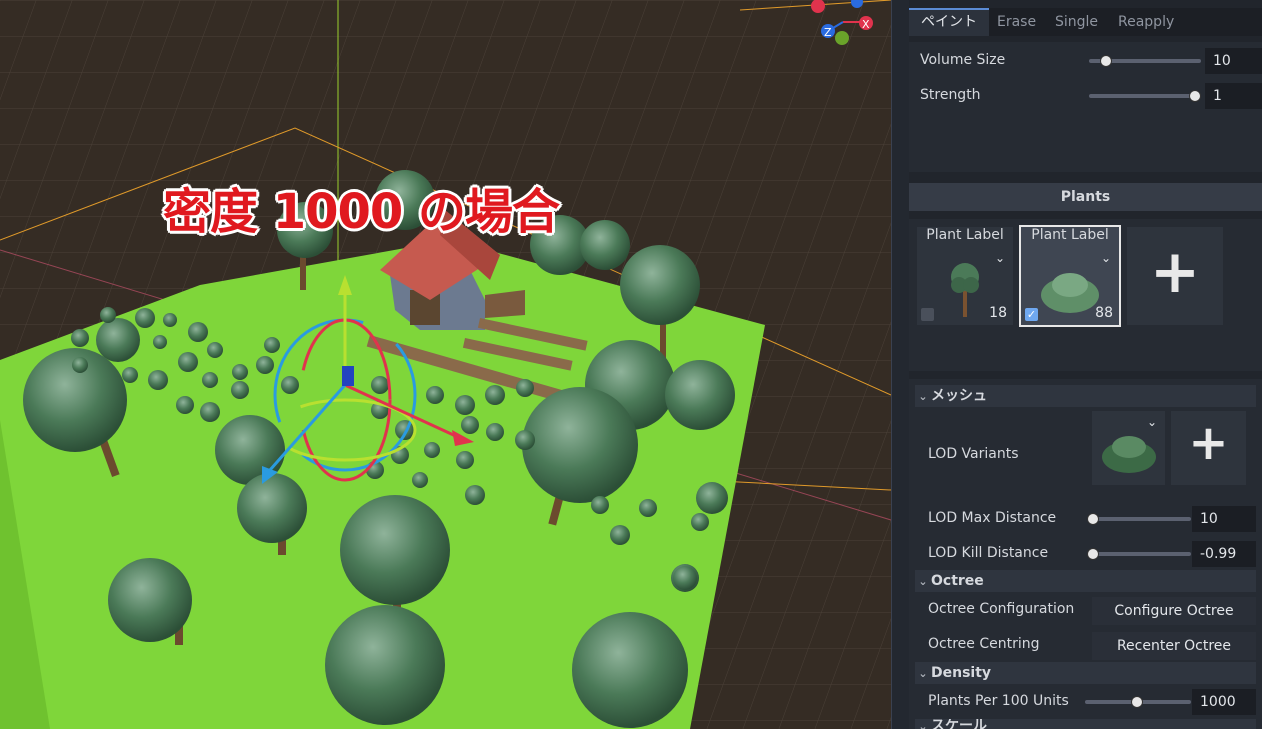  What do you see at coordinates (950, 95) in the screenshot?
I see `strength-label: Strength` at bounding box center [950, 95].